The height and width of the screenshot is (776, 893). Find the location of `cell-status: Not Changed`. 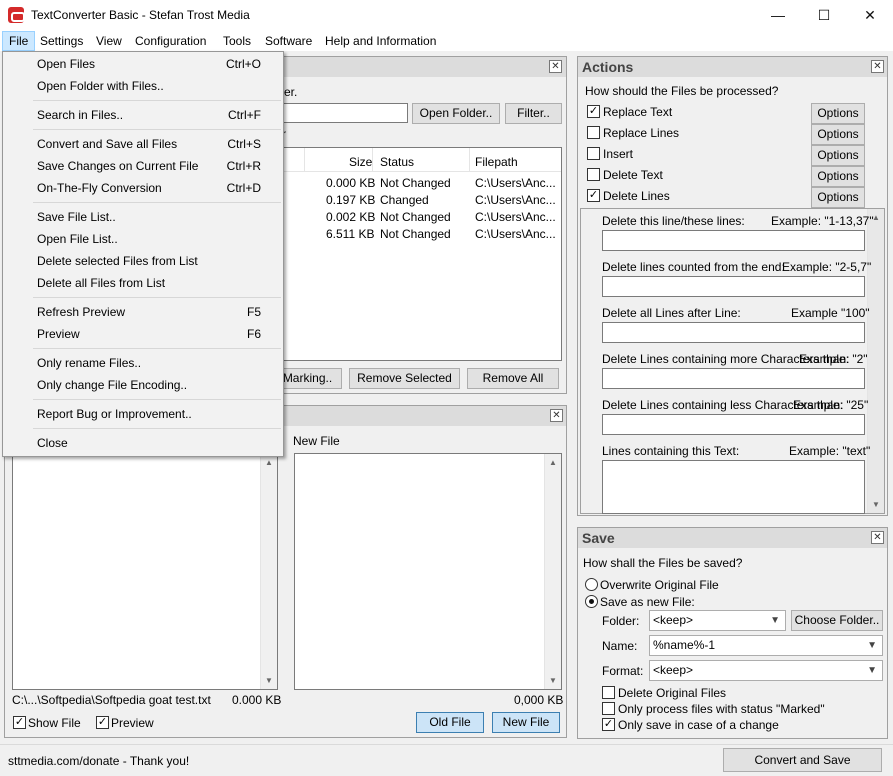

cell-status: Not Changed is located at coordinates (415, 183).